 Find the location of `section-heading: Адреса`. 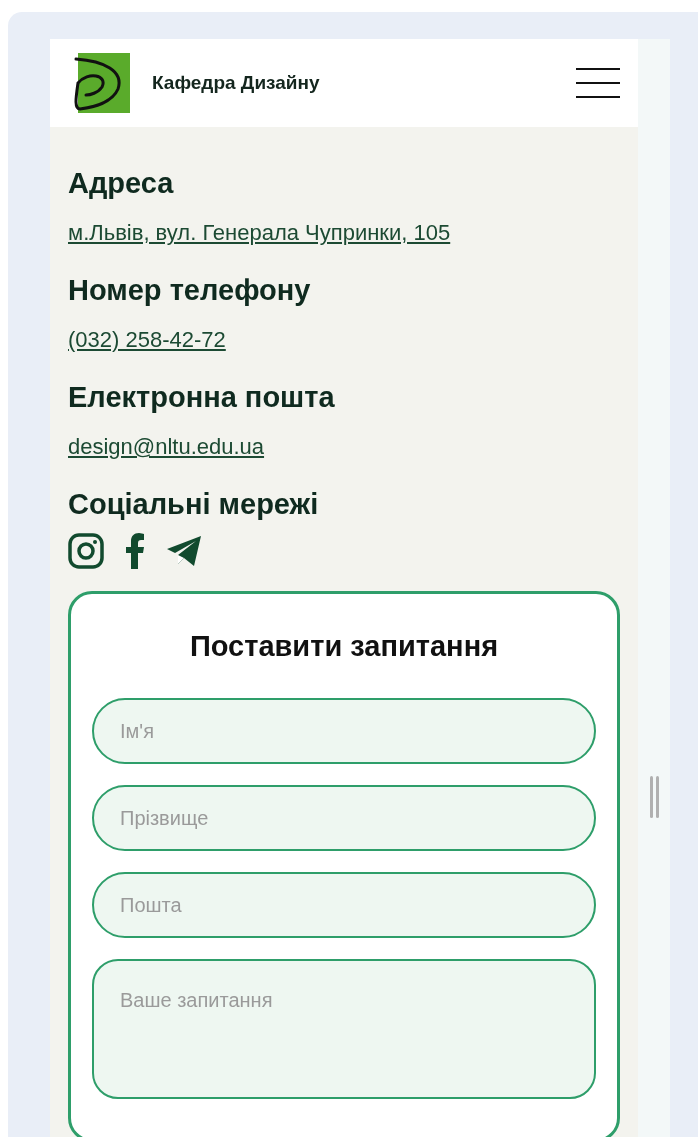

section-heading: Адреса is located at coordinates (121, 183).